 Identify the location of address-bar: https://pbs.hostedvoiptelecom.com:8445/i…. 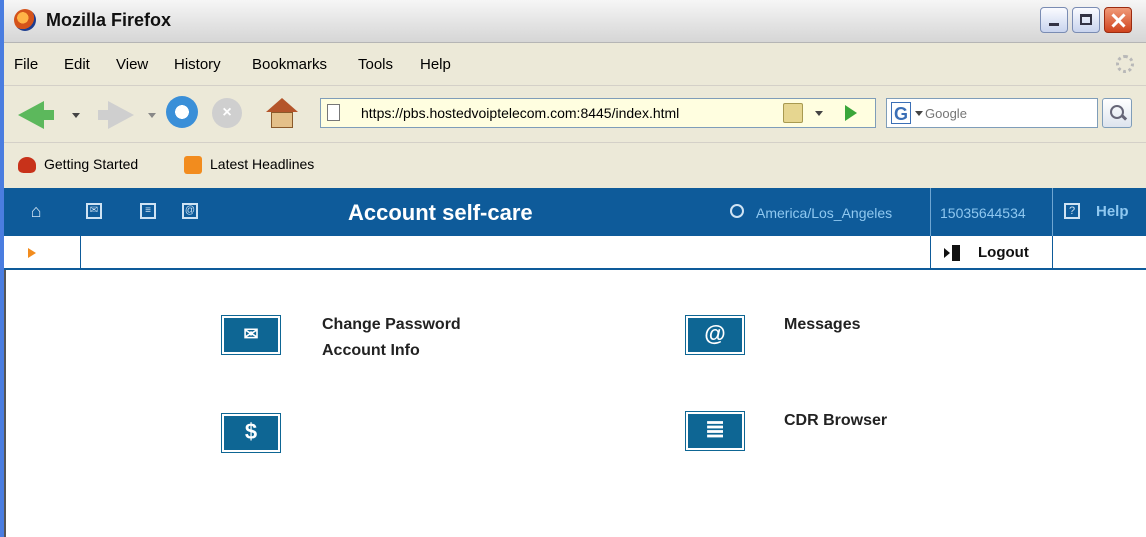
(598, 113).